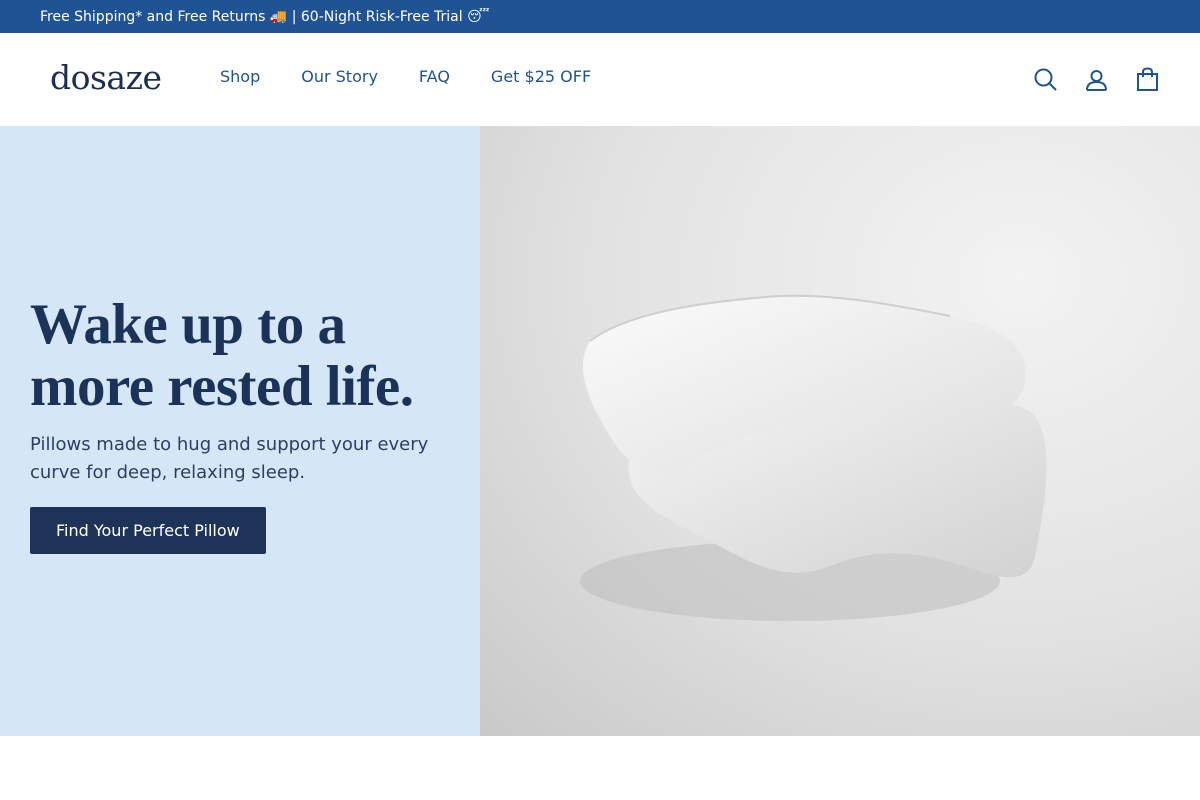 This screenshot has width=1200, height=800. Describe the element at coordinates (434, 76) in the screenshot. I see `nav-item-faq: FAQ` at that location.